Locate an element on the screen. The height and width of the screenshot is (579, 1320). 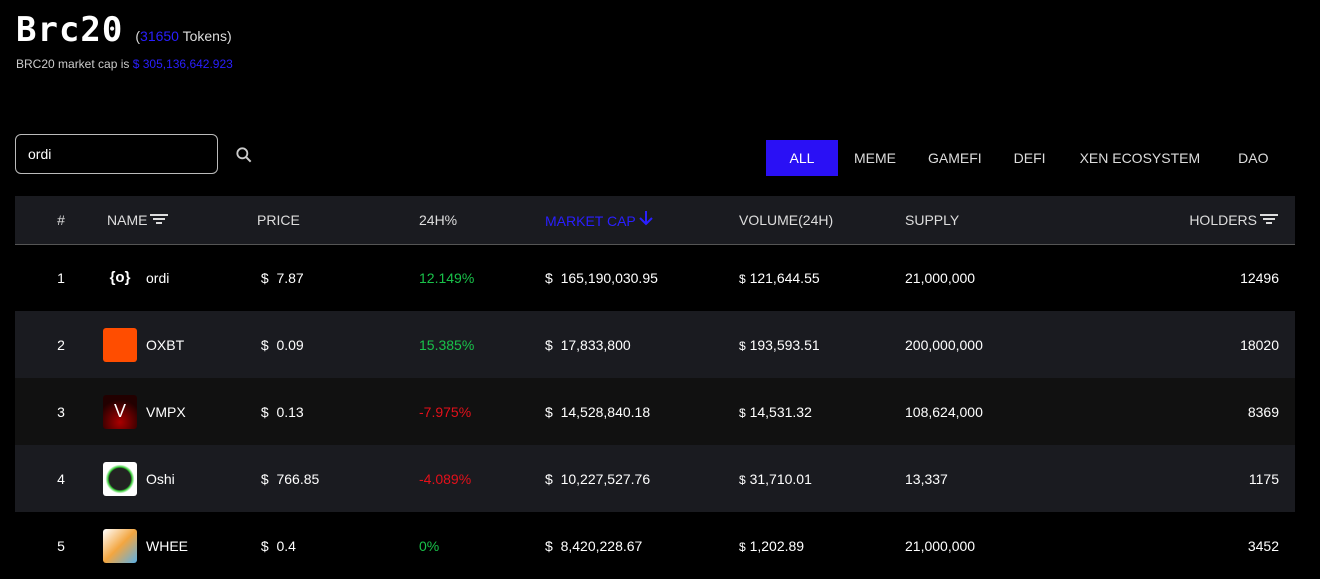
holders: 1175 is located at coordinates (1263, 478).